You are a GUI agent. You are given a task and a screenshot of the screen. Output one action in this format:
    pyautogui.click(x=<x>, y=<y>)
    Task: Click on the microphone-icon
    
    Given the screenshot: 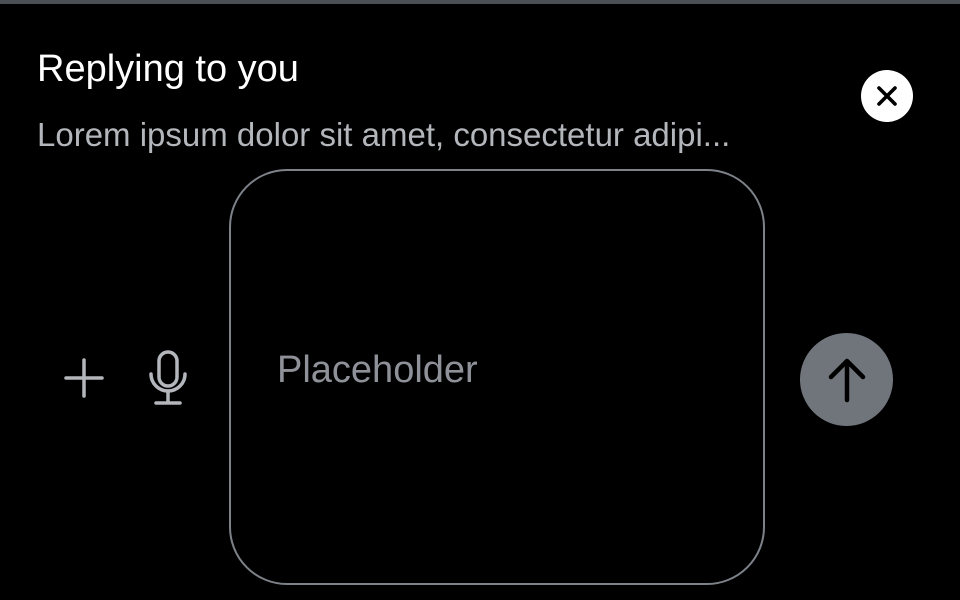 What is the action you would take?
    pyautogui.click(x=168, y=378)
    